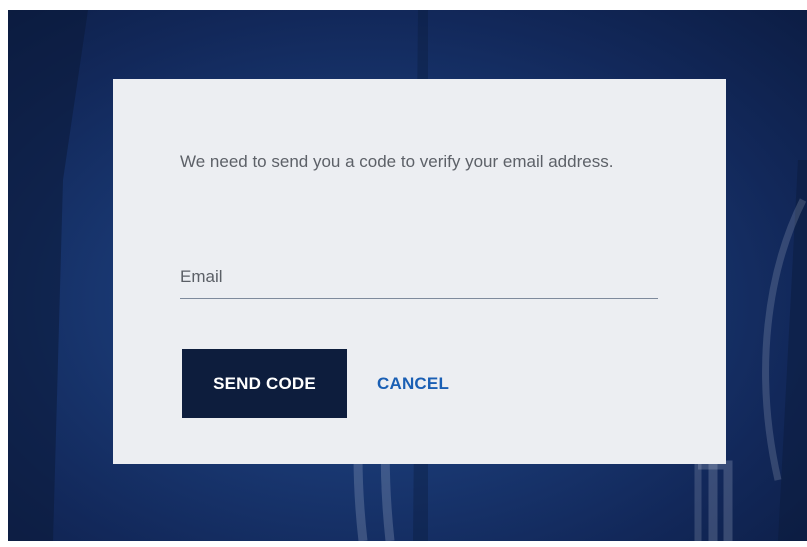 This screenshot has height=547, width=807. I want to click on email-field-container, so click(419, 280).